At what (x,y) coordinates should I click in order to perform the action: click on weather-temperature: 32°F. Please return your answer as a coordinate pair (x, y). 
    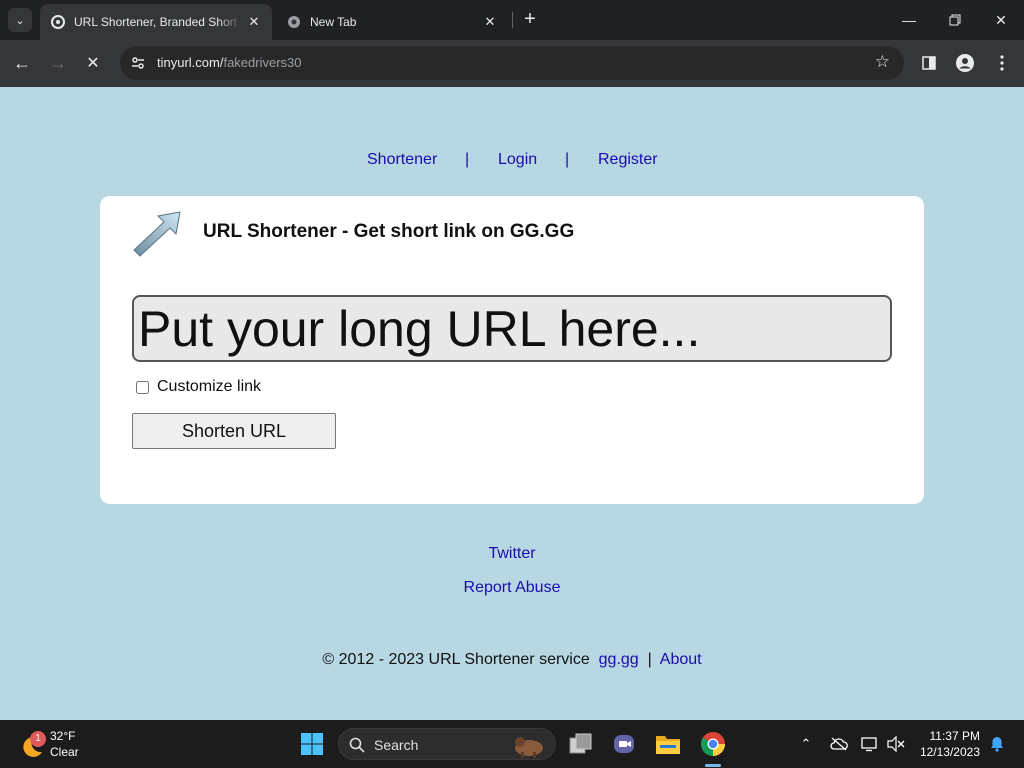
    Looking at the image, I should click on (63, 736).